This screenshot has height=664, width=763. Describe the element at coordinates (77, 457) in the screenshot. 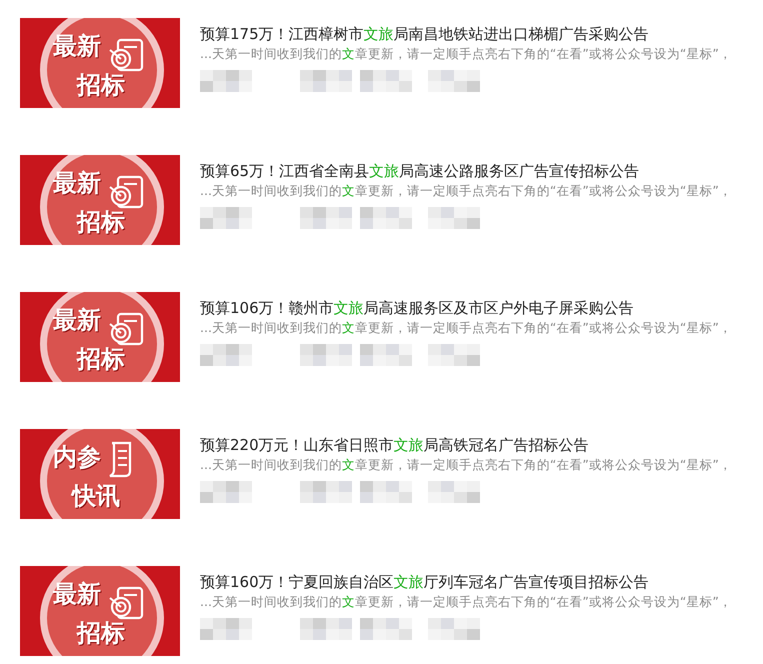

I see `badge-text: 内参` at that location.